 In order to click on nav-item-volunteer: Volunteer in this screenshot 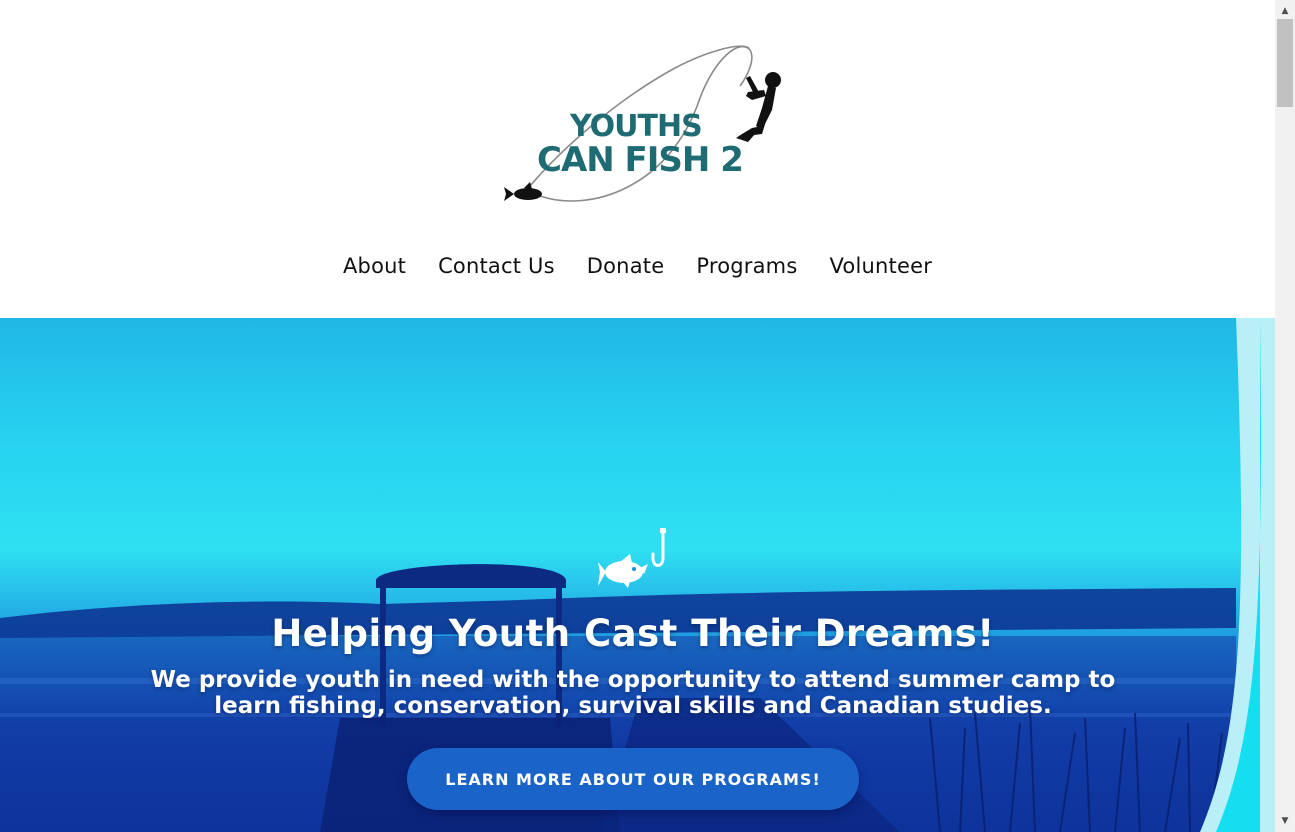, I will do `click(880, 266)`.